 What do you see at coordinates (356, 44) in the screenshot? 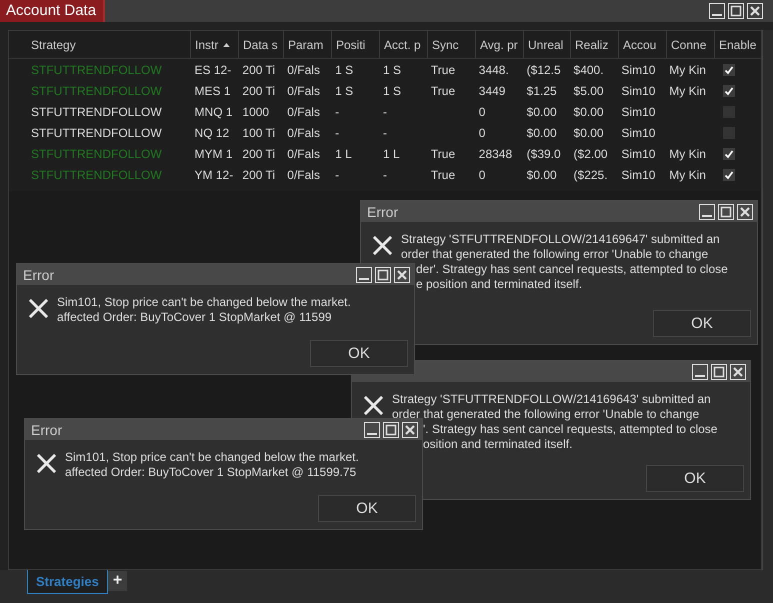
I see `column-header: Positi` at bounding box center [356, 44].